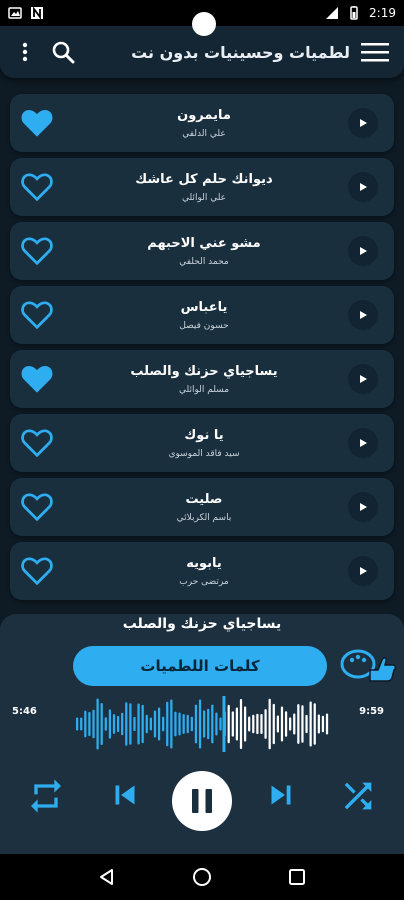 This screenshot has height=900, width=404. Describe the element at coordinates (204, 517) in the screenshot. I see `song-artist: باسم الكربلائي` at that location.